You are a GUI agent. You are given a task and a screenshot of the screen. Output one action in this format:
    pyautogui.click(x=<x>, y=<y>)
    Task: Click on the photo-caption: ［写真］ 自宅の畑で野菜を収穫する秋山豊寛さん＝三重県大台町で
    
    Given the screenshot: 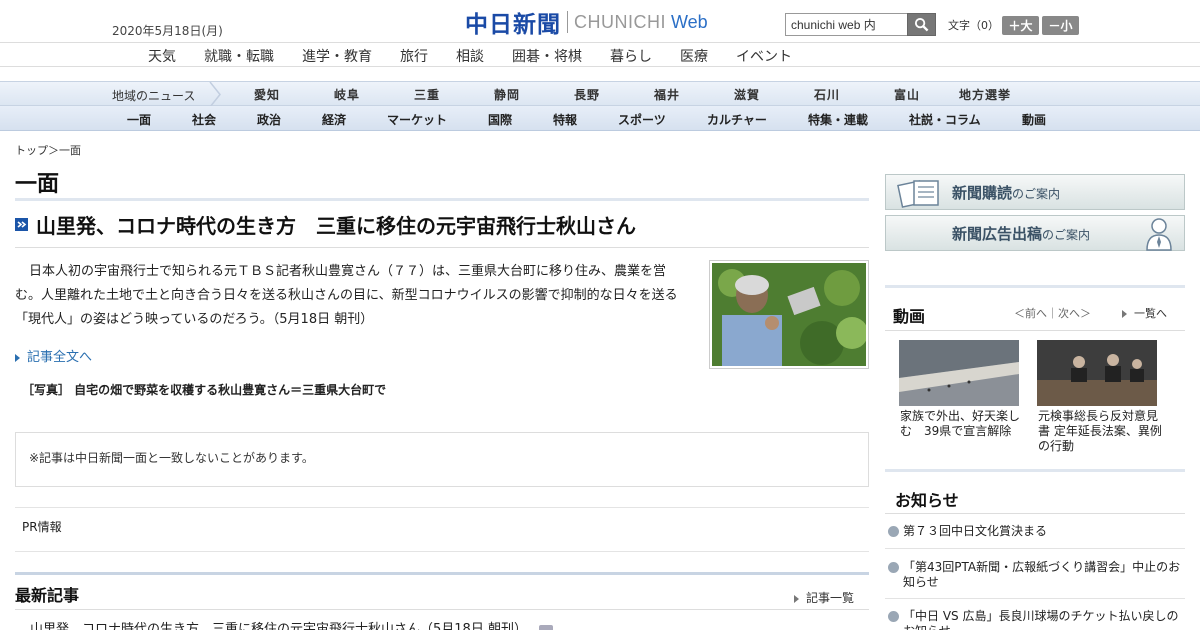 What is the action you would take?
    pyautogui.click(x=204, y=390)
    